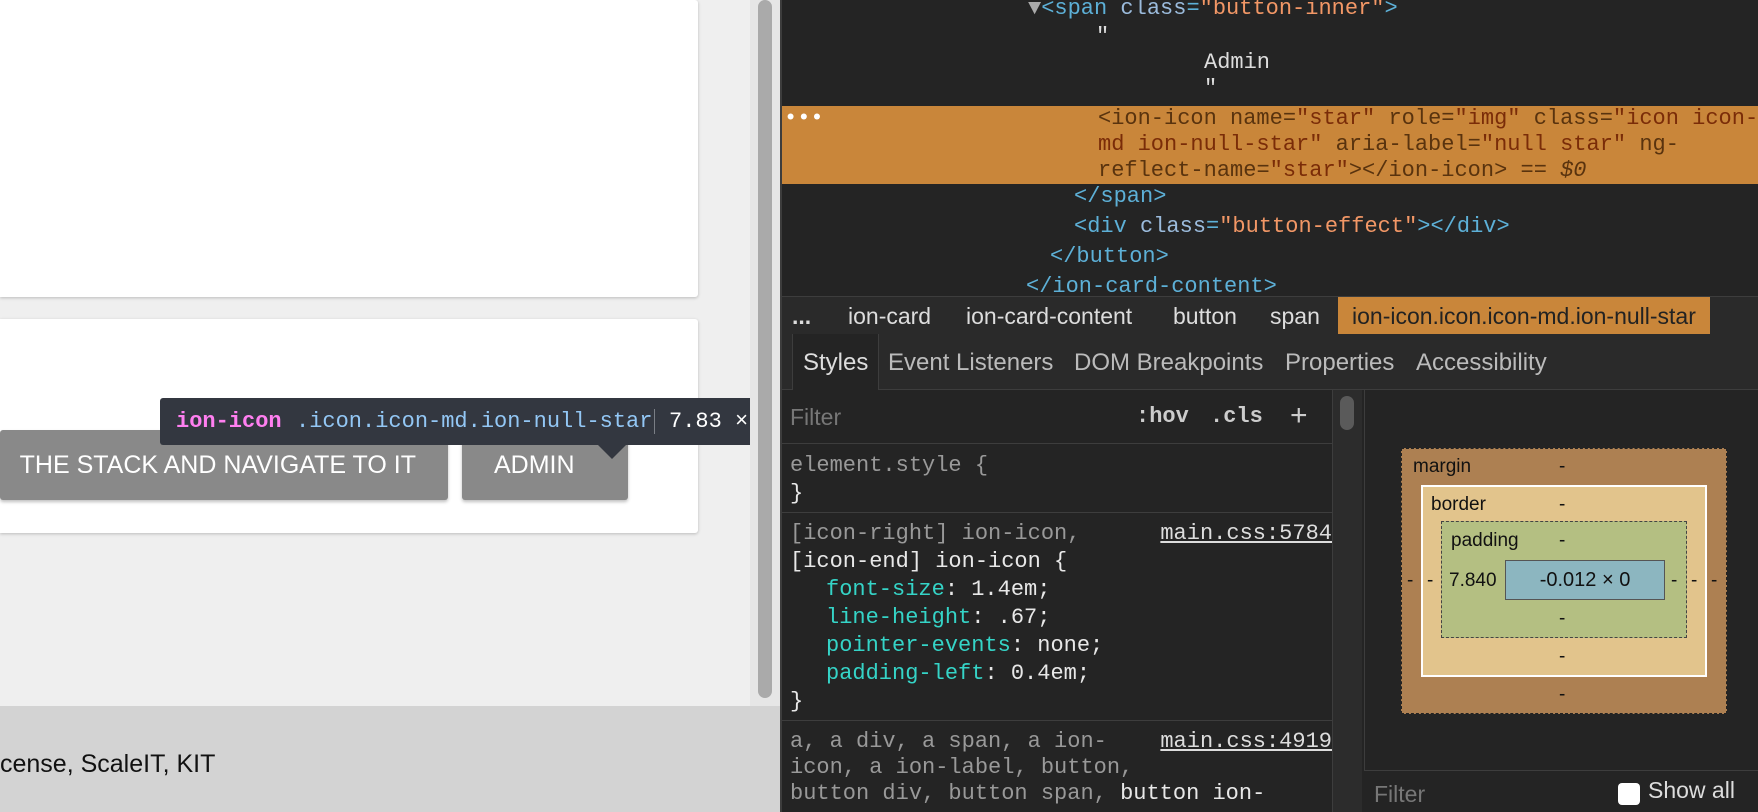 The height and width of the screenshot is (812, 1758). I want to click on selected-line-3: reflect-name="star"></ion-icon> == $0, so click(1342, 170).